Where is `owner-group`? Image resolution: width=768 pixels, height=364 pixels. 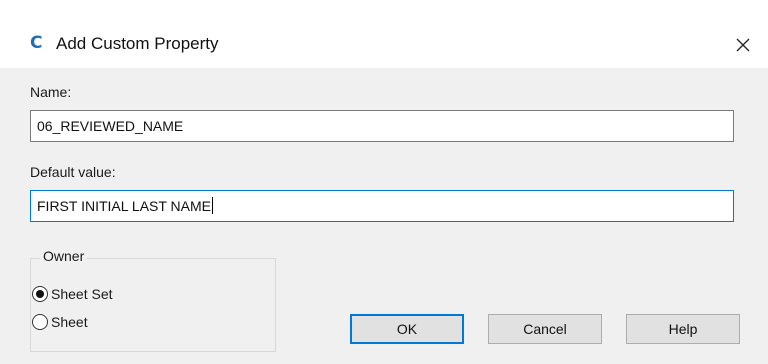 owner-group is located at coordinates (153, 305).